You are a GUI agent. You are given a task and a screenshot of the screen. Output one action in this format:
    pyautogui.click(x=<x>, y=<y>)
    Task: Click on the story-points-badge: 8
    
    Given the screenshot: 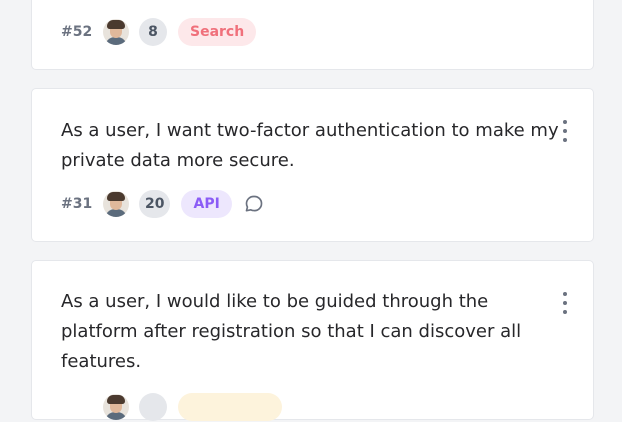 What is the action you would take?
    pyautogui.click(x=153, y=32)
    